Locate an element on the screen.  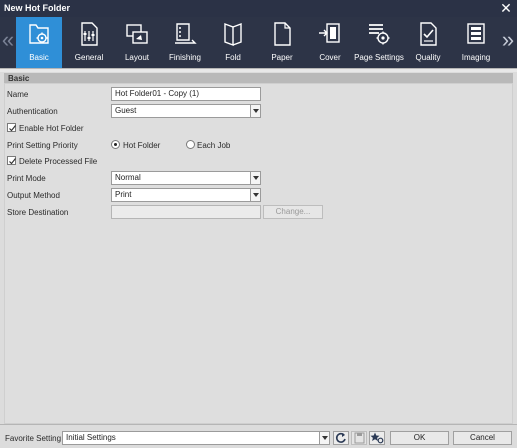
store-destination-field is located at coordinates (186, 212).